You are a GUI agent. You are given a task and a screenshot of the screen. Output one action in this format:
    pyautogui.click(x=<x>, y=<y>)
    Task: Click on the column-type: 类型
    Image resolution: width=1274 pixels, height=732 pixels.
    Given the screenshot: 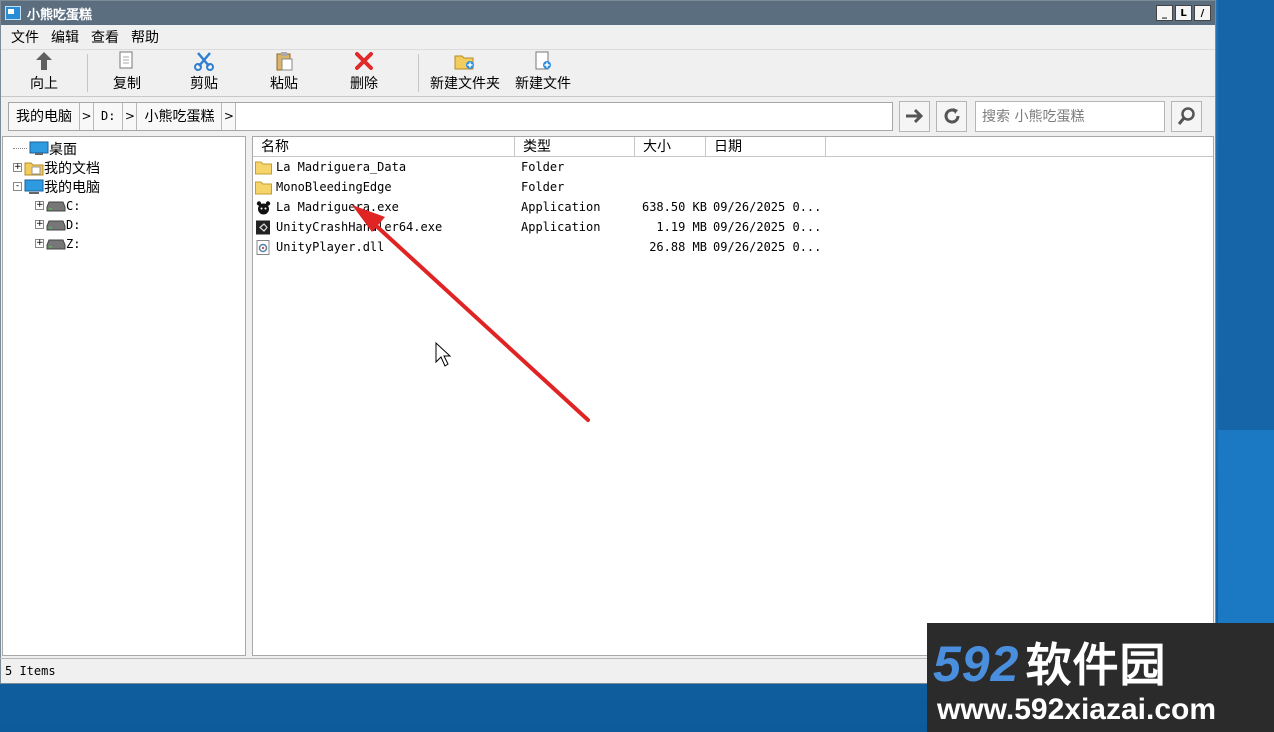 What is the action you would take?
    pyautogui.click(x=575, y=146)
    